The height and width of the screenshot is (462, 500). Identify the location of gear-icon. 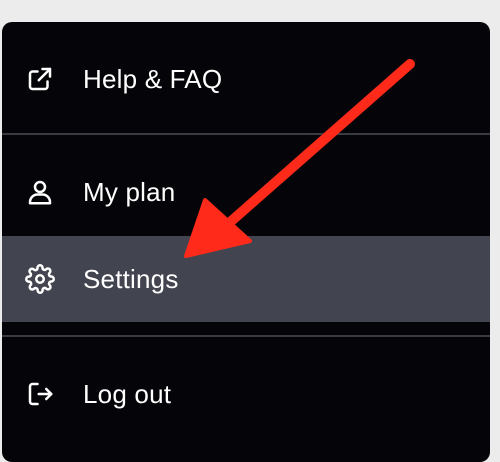
(40, 279).